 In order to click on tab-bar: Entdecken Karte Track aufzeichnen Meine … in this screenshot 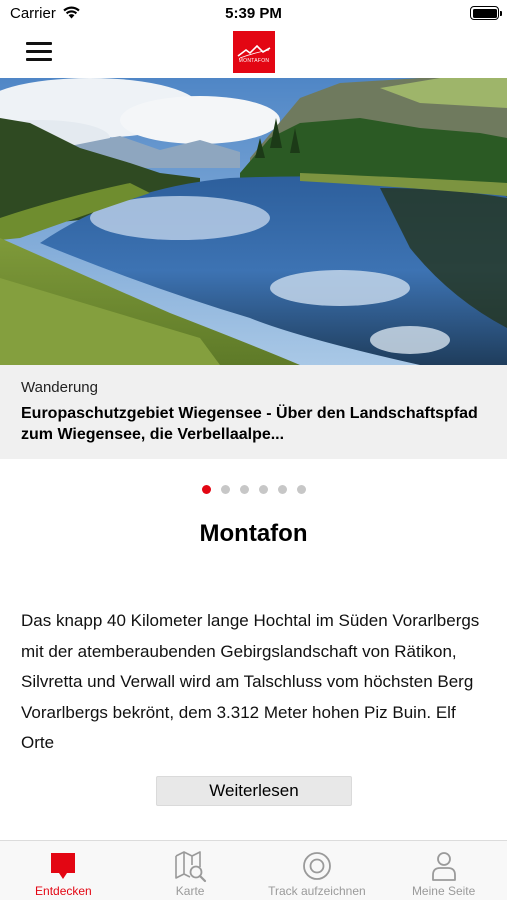, I will do `click(253, 870)`.